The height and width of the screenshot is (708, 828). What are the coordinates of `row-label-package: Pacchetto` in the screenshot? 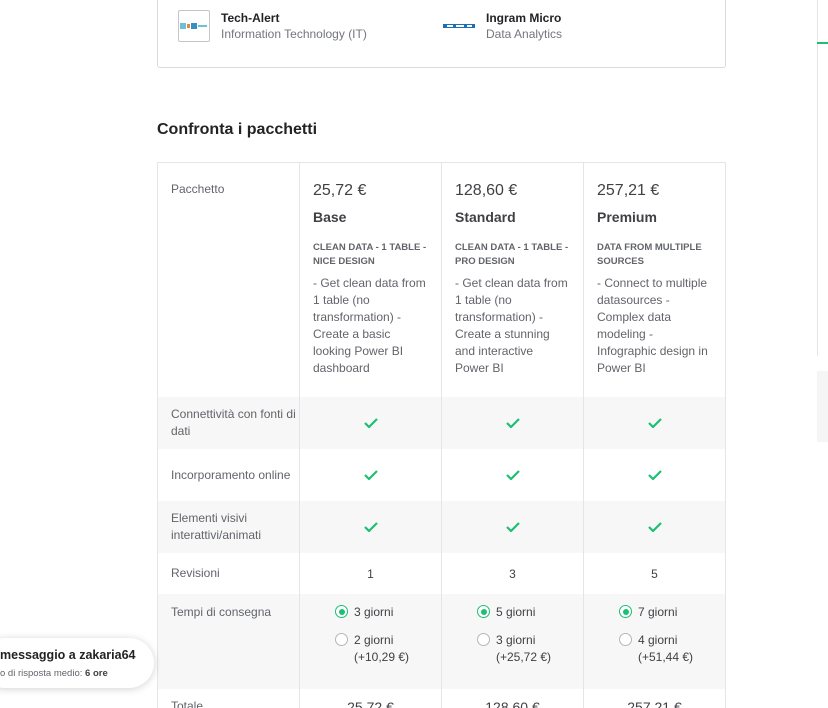 It's located at (228, 279).